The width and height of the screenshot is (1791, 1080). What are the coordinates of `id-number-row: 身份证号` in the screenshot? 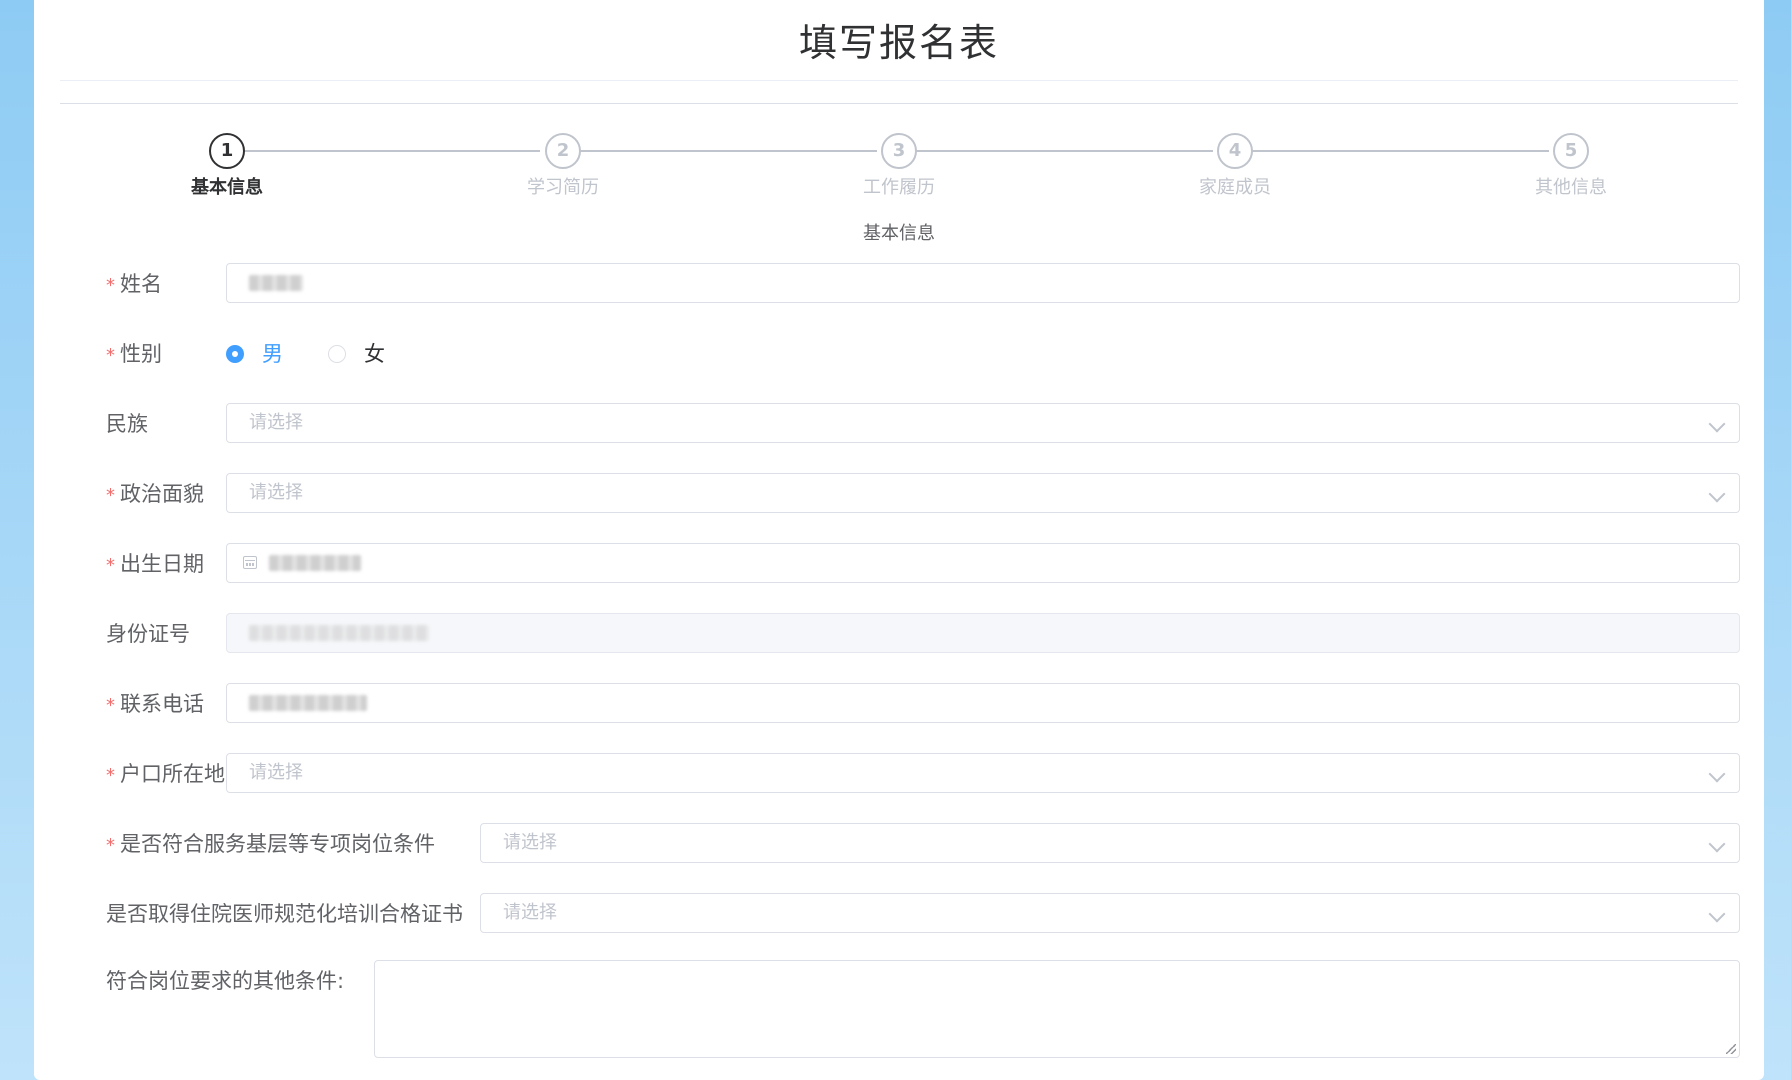 It's located at (906, 634).